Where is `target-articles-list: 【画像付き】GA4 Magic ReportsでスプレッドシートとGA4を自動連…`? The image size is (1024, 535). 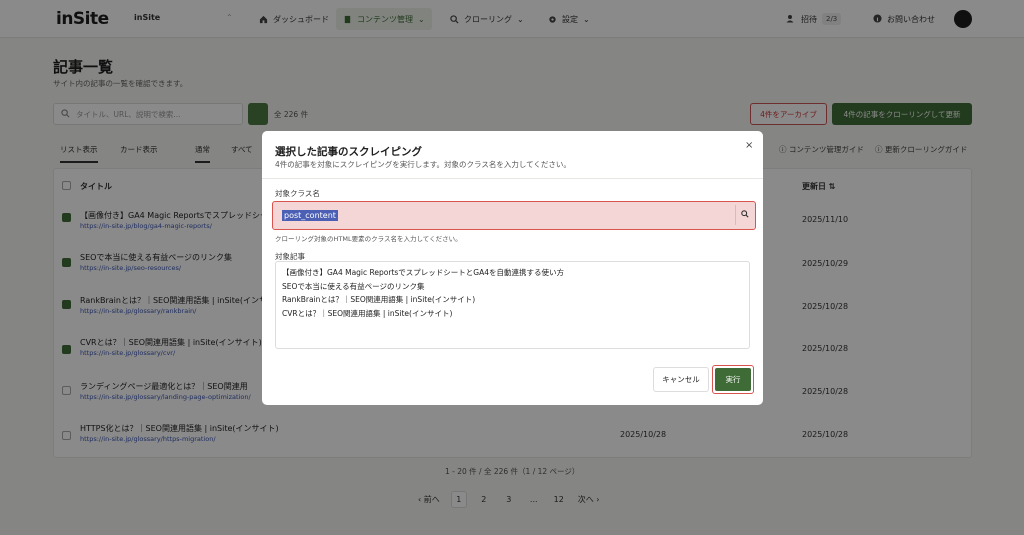
target-articles-list: 【画像付き】GA4 Magic ReportsでスプレッドシートとGA4を自動連… is located at coordinates (512, 305).